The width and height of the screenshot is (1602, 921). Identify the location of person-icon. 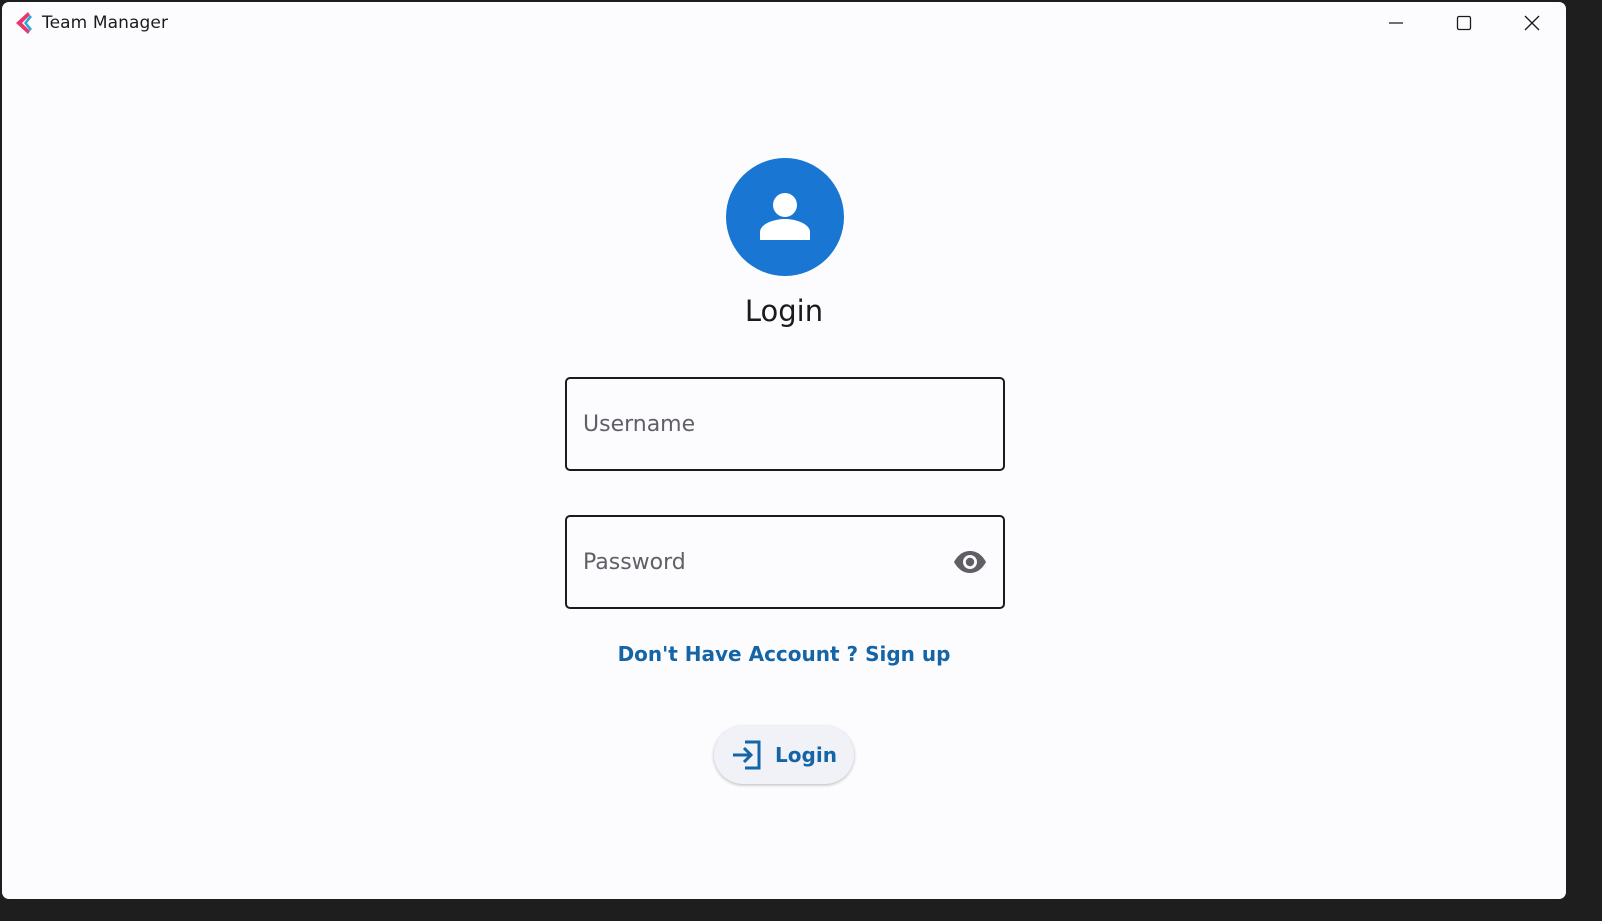
(785, 216).